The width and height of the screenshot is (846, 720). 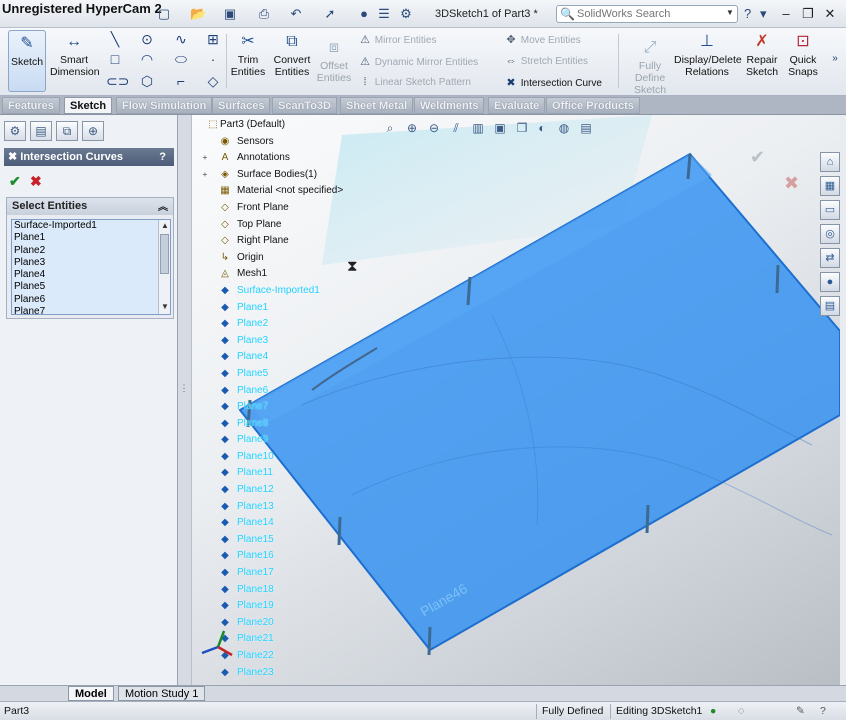 I want to click on units-icon: ✎, so click(x=800, y=711).